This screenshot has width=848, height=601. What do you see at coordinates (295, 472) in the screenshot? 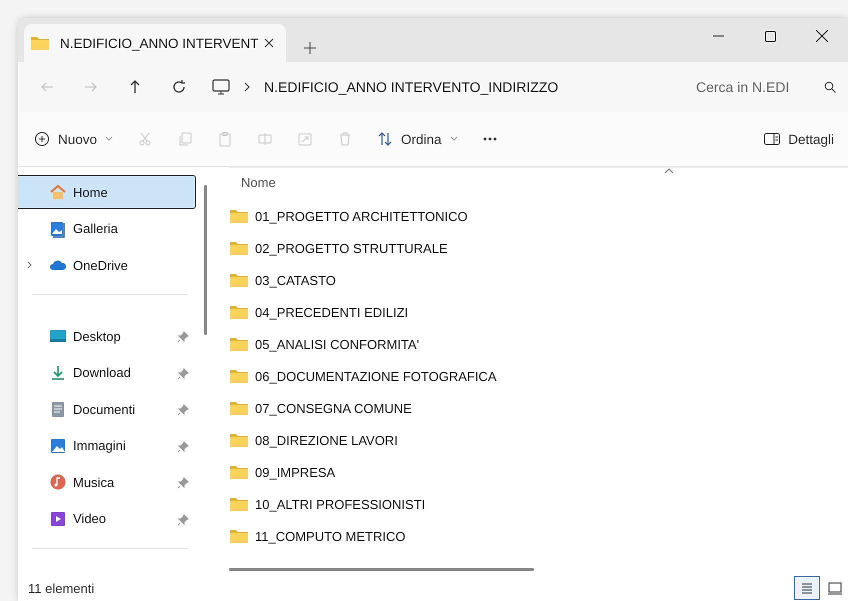
I see `folder-name: 09_IMPRESA` at bounding box center [295, 472].